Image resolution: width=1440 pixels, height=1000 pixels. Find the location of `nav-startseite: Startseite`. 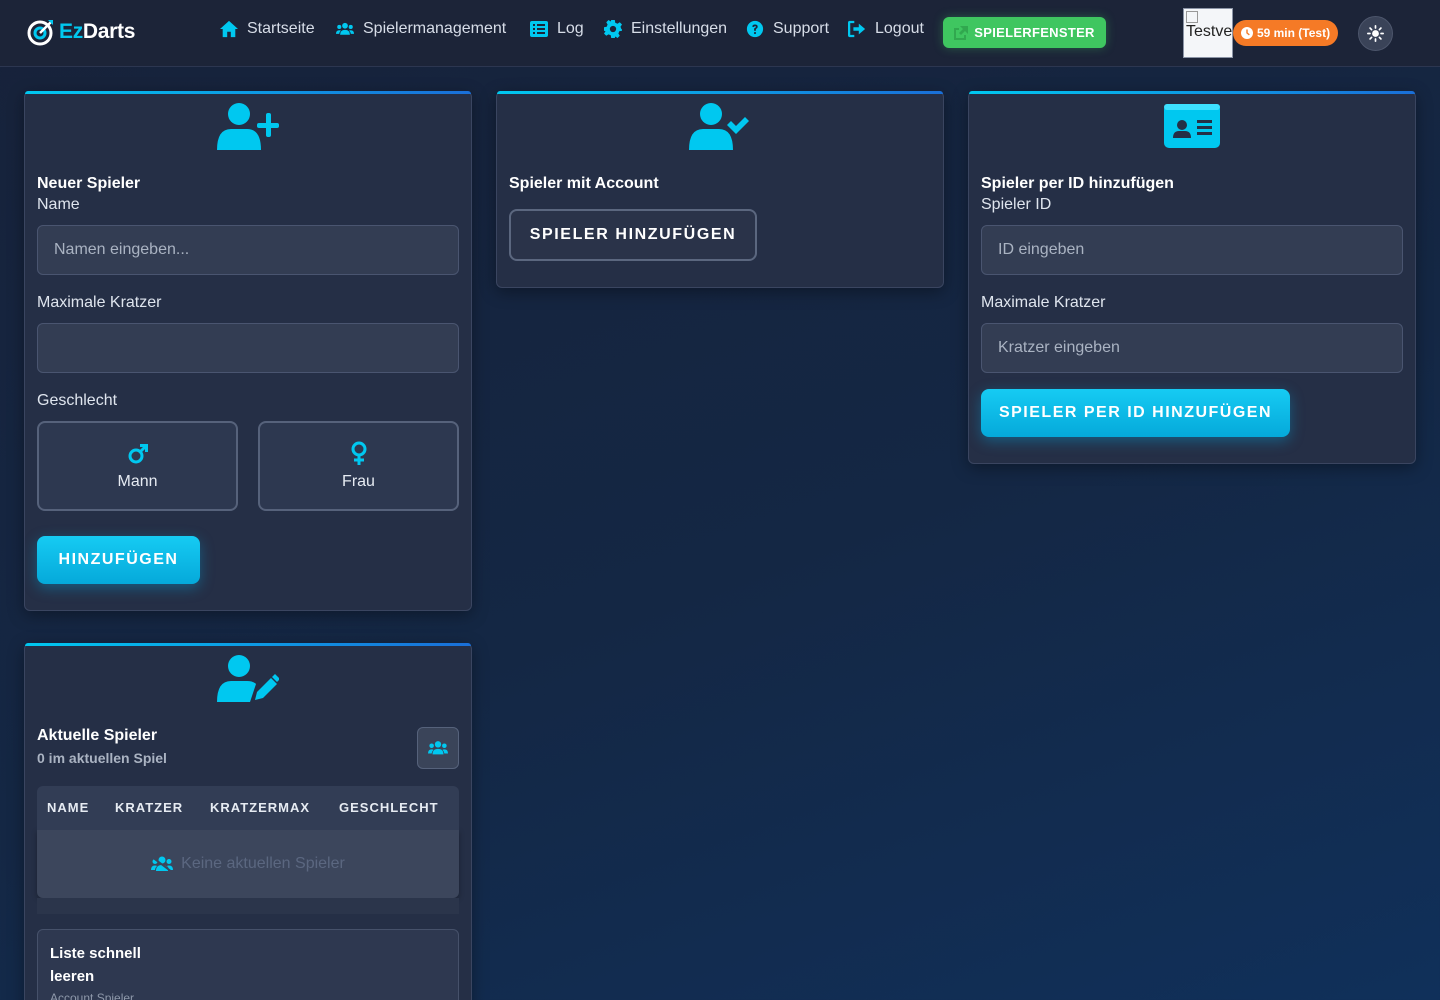

nav-startseite: Startseite is located at coordinates (267, 29).